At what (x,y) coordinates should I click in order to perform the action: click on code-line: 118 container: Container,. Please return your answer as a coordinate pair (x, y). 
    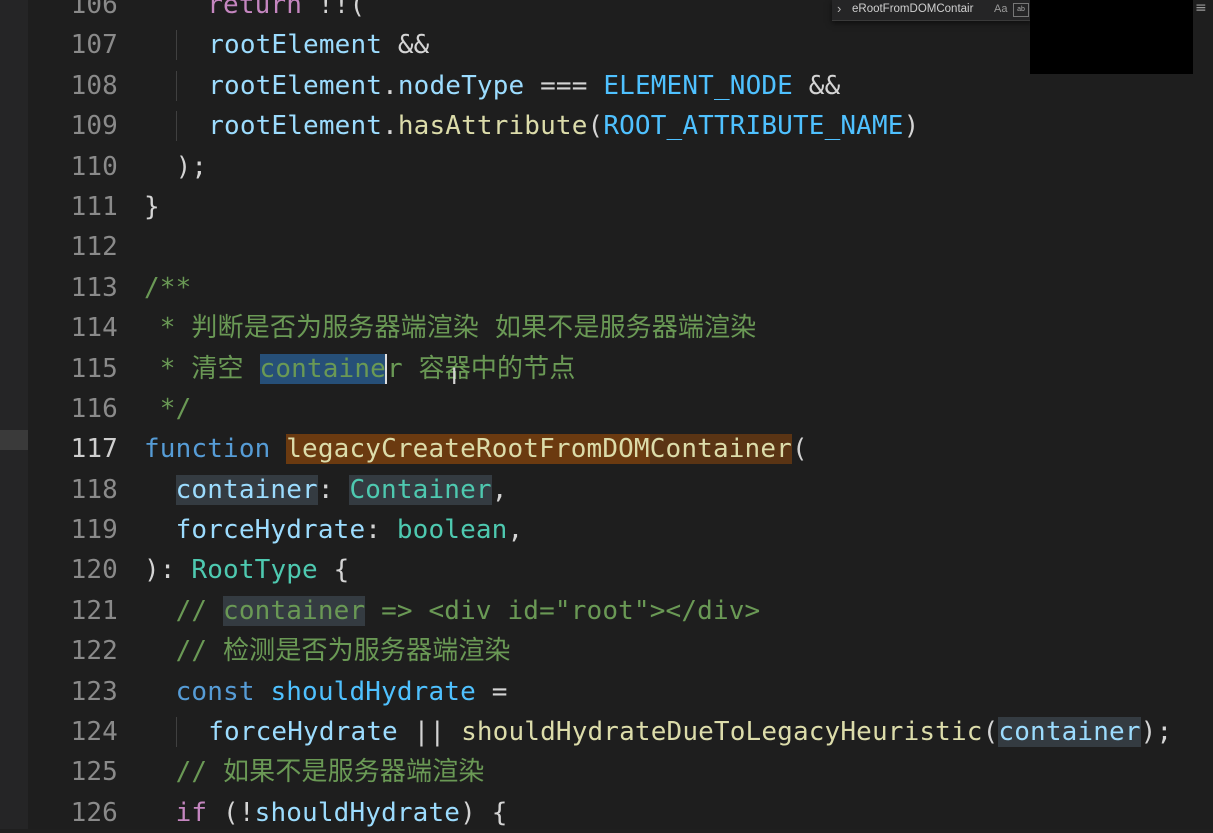
    Looking at the image, I should click on (620, 490).